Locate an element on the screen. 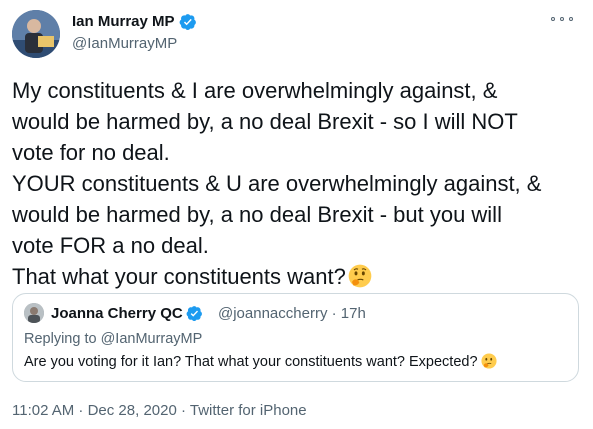 The image size is (593, 429). tweet-line: vote FOR a no deal. is located at coordinates (110, 245).